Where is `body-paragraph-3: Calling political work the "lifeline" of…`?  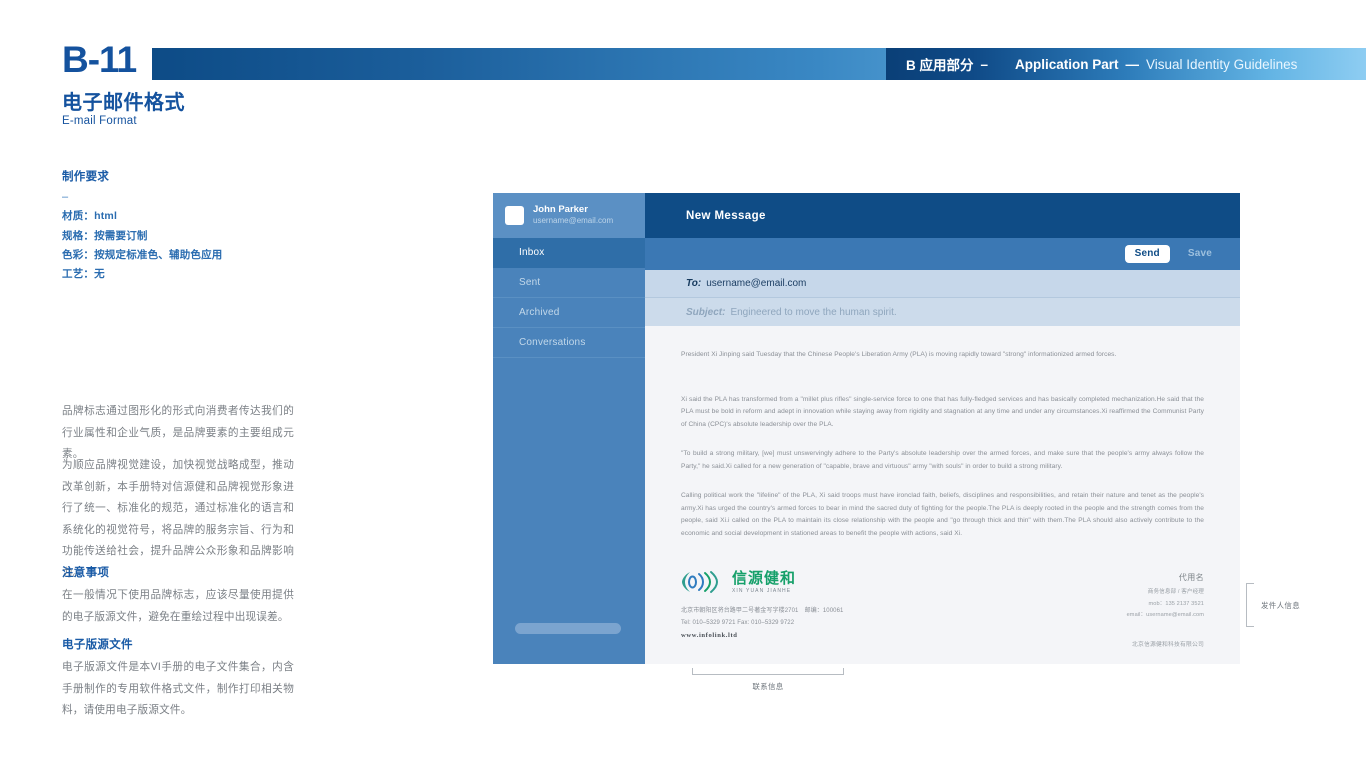
body-paragraph-3: Calling political work the "lifeline" of… is located at coordinates (942, 514).